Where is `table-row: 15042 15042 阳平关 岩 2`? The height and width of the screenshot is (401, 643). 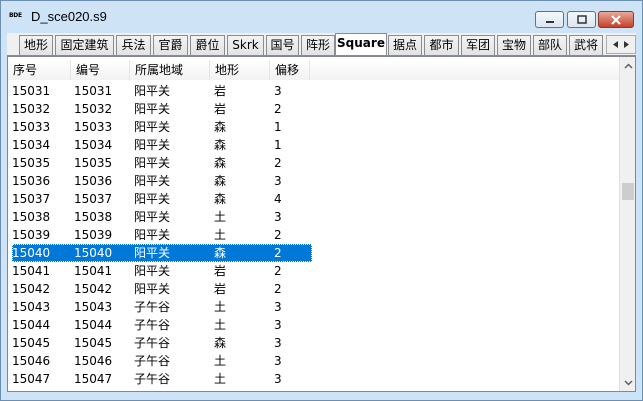
table-row: 15042 15042 阳平关 岩 2 is located at coordinates (313, 289).